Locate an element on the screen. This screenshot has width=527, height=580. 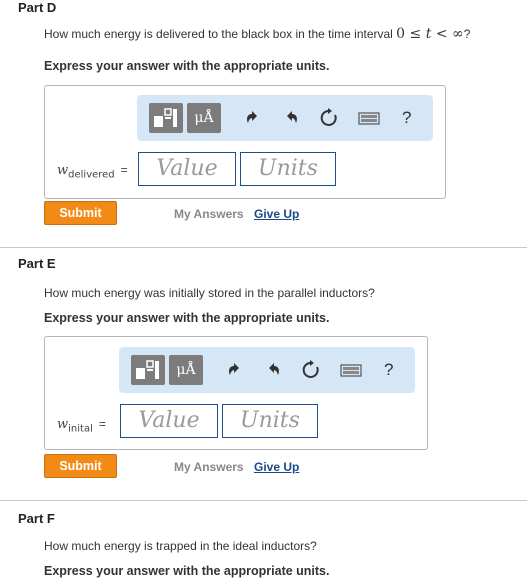
part-e-submit-button: Submit is located at coordinates (80, 466).